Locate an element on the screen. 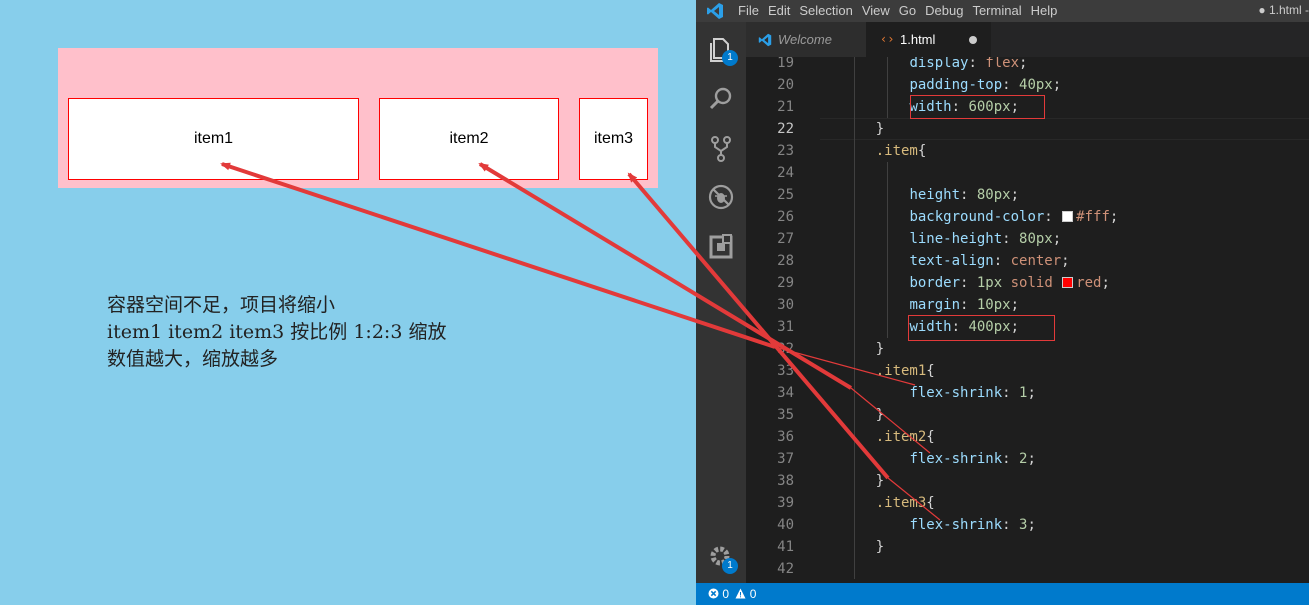 The image size is (1309, 605). debug-button is located at coordinates (721, 197).